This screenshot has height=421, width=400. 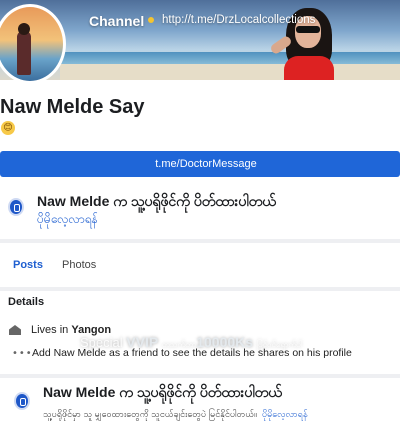 What do you see at coordinates (8, 128) in the screenshot?
I see `smile-emoji-icon: 😊` at bounding box center [8, 128].